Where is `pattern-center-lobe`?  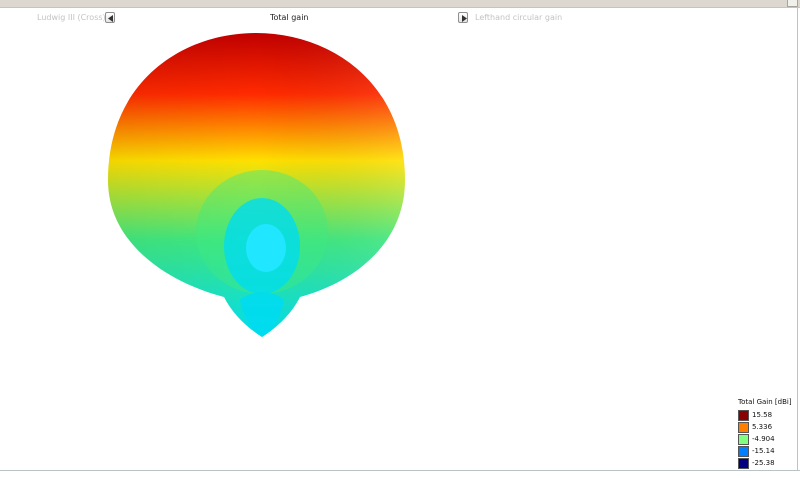
pattern-center-lobe is located at coordinates (266, 248).